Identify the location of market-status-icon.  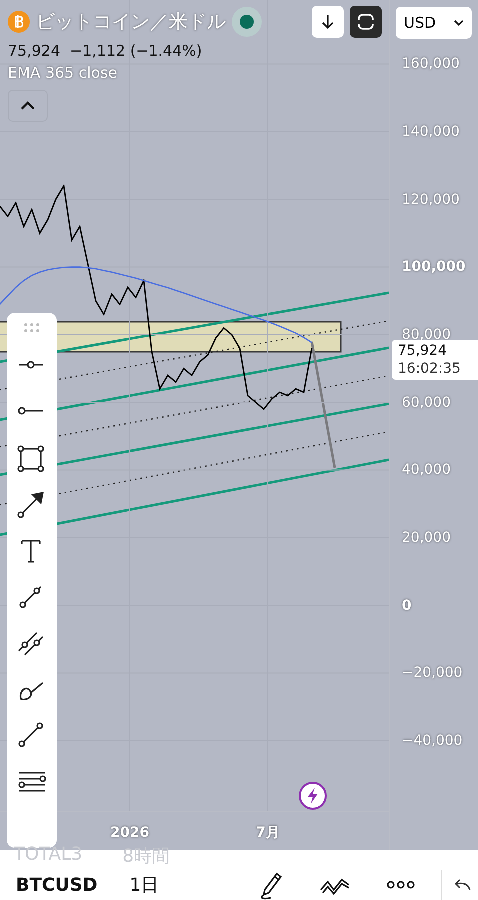
(247, 22).